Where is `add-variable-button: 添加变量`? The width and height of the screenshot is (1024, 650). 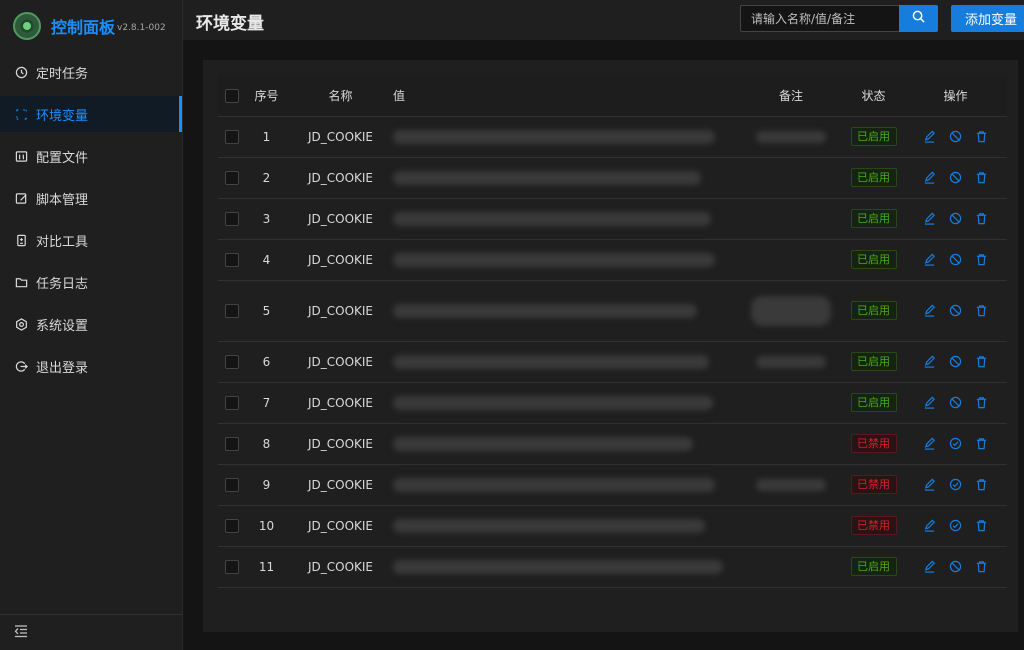 add-variable-button: 添加变量 is located at coordinates (987, 18).